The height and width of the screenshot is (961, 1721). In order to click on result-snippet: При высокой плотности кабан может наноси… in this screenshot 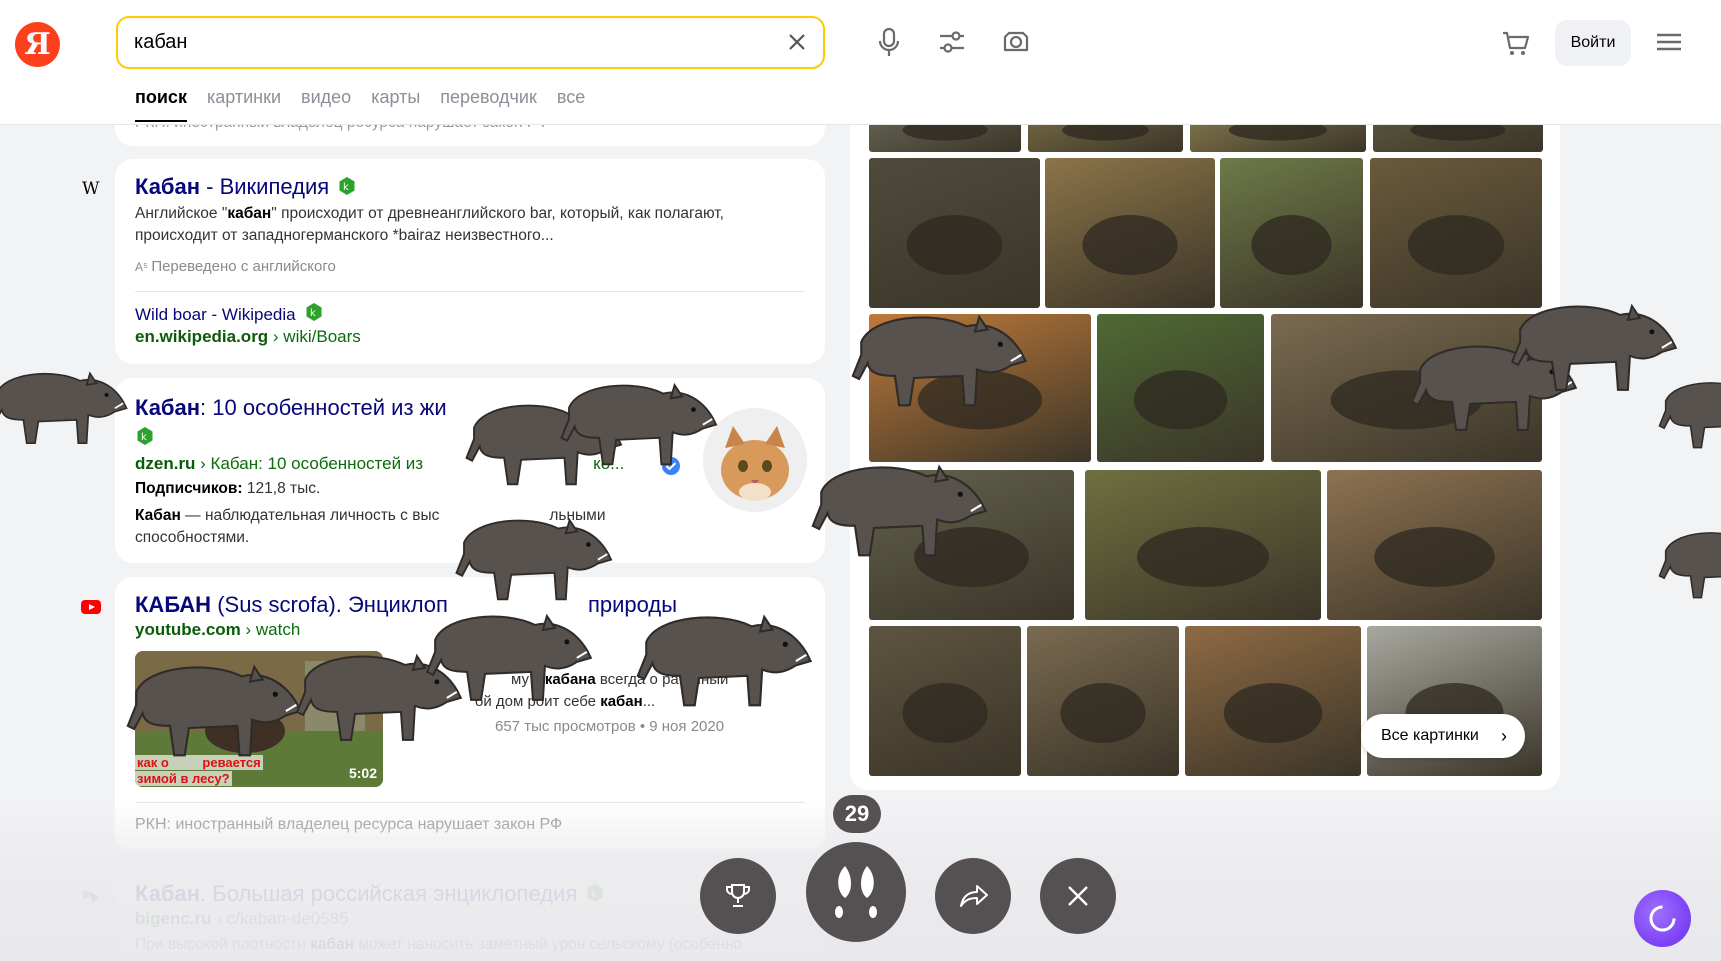, I will do `click(439, 944)`.